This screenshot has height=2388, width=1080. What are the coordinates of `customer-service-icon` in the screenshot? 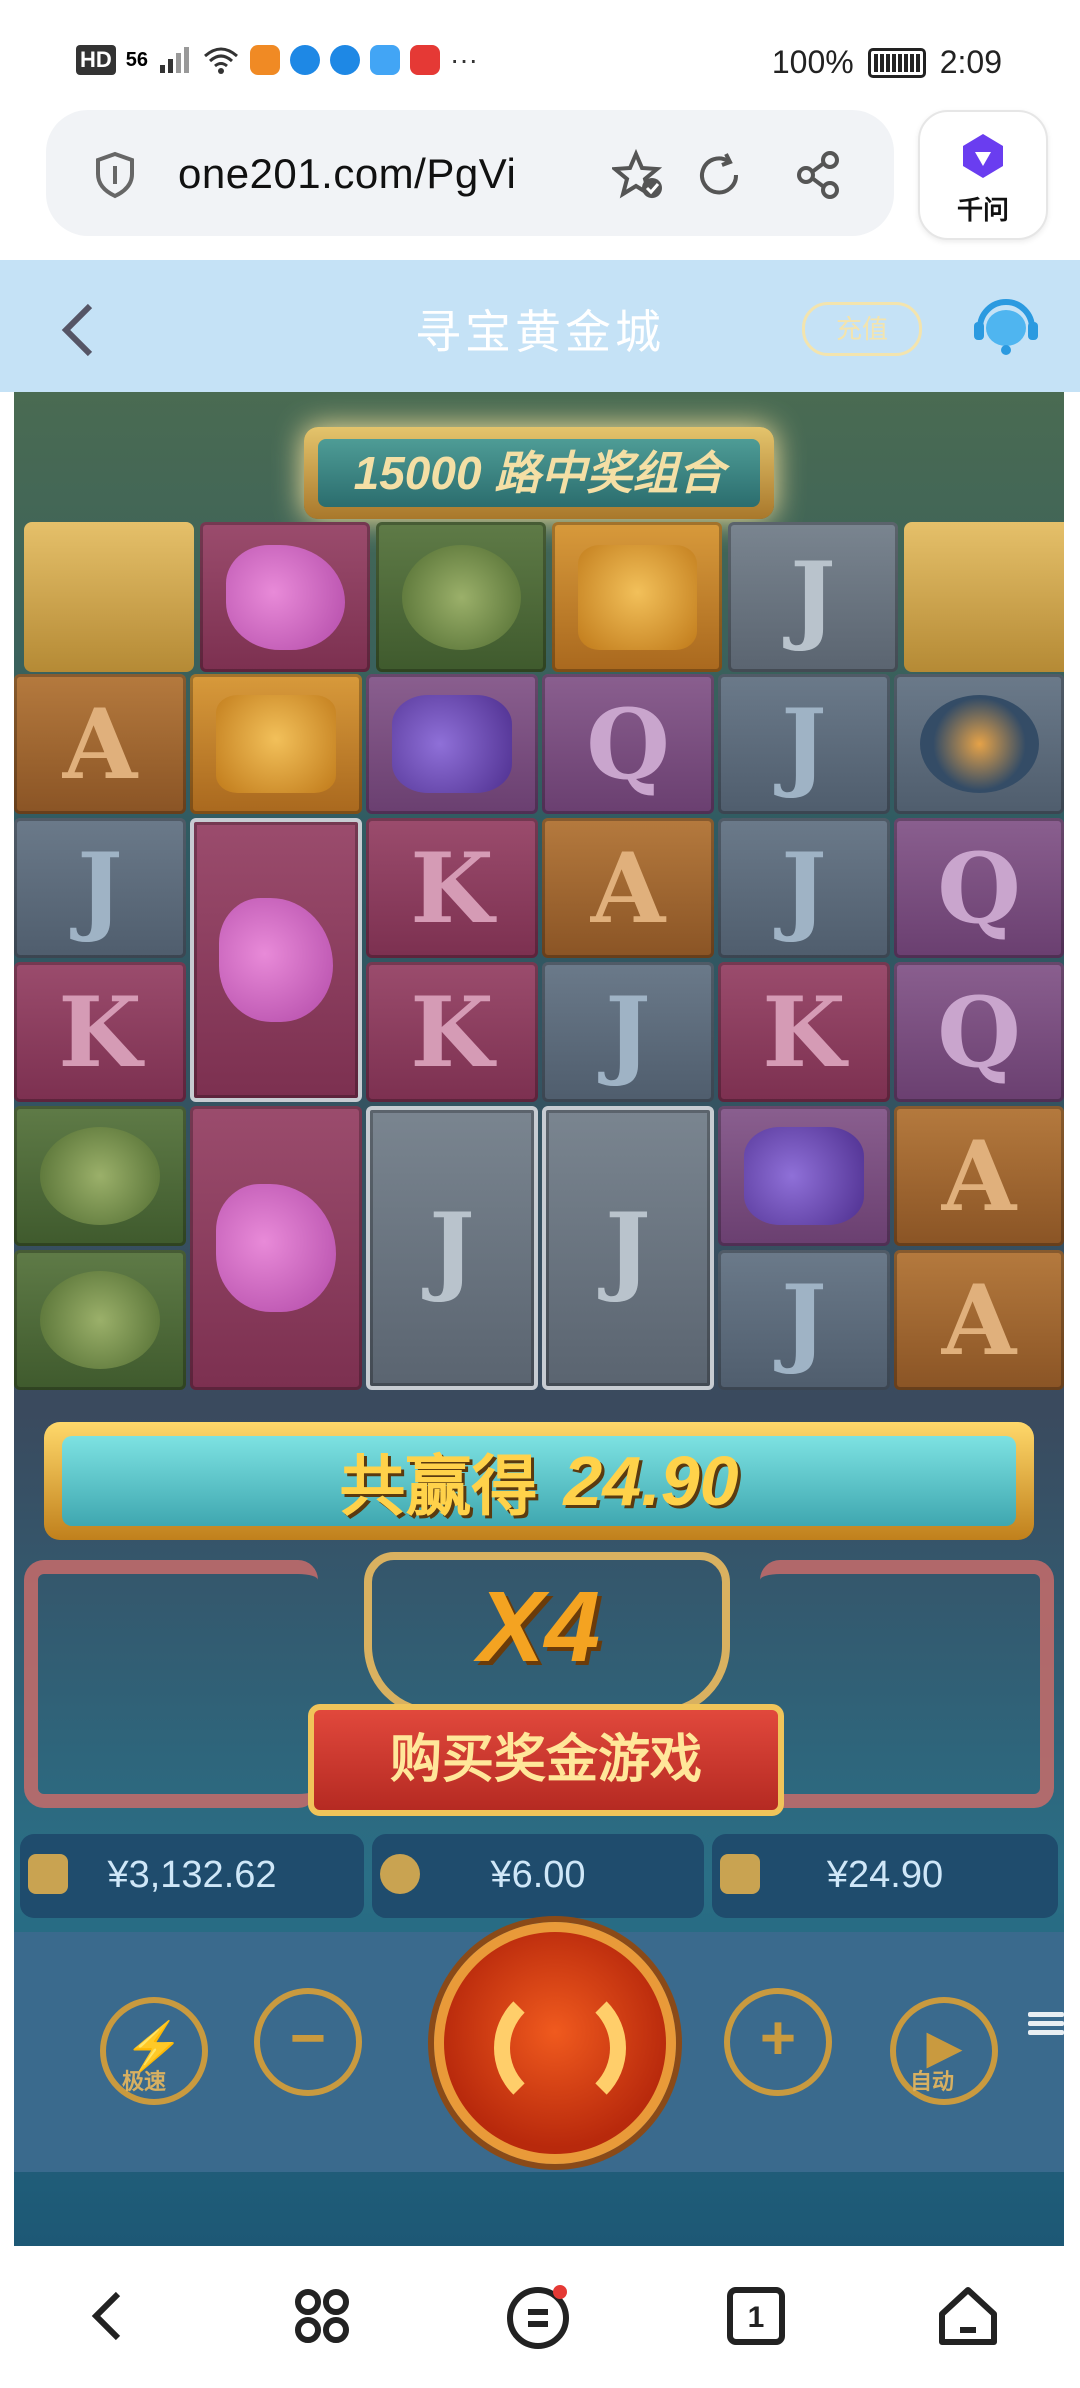 It's located at (1006, 326).